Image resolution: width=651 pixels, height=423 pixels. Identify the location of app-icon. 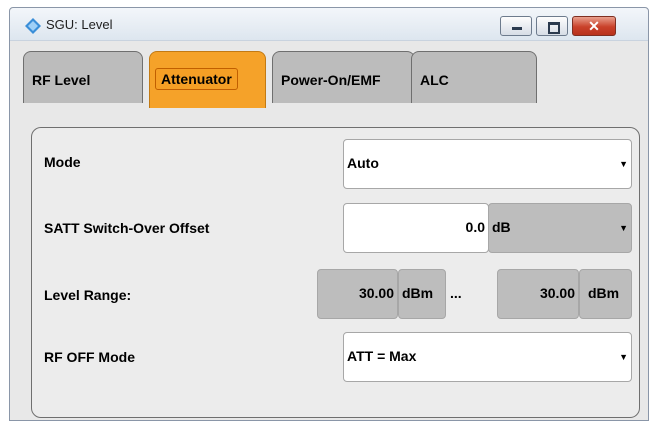
(33, 26).